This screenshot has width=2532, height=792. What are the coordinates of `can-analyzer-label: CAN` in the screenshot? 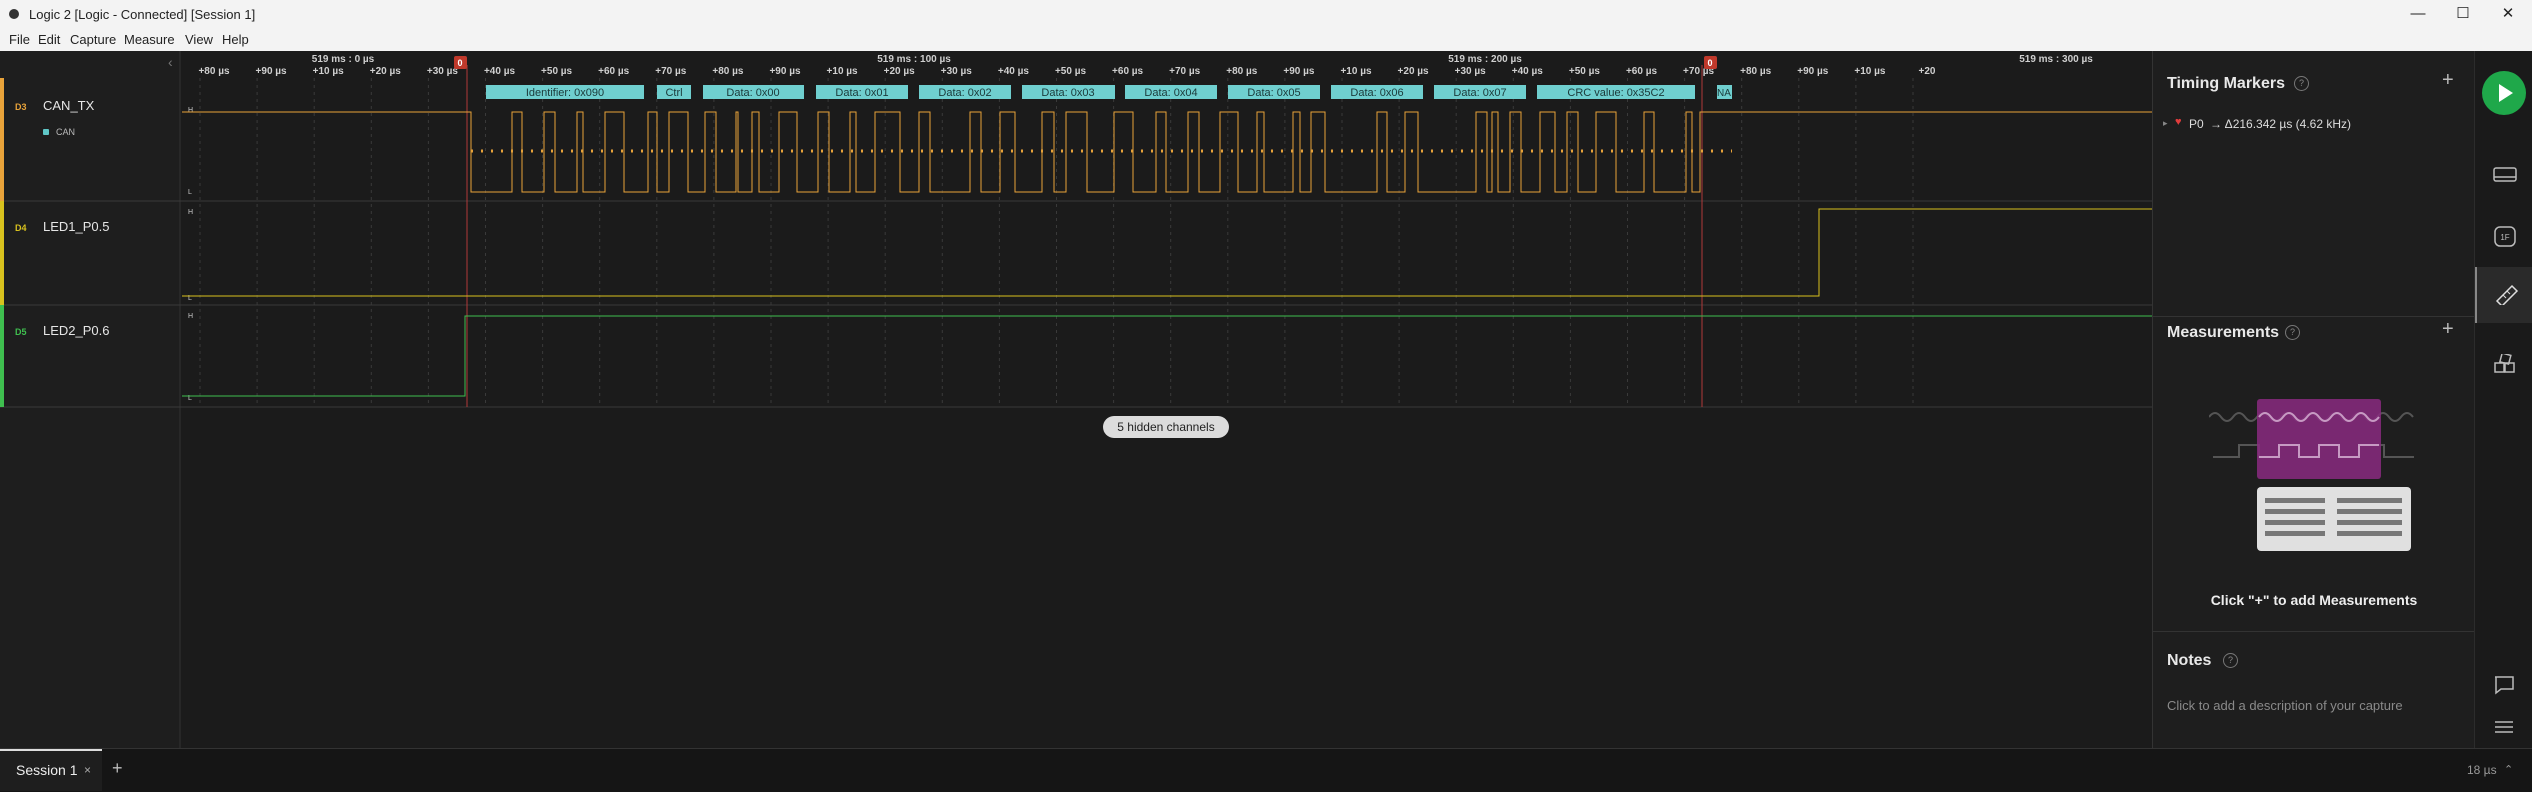 It's located at (65, 132).